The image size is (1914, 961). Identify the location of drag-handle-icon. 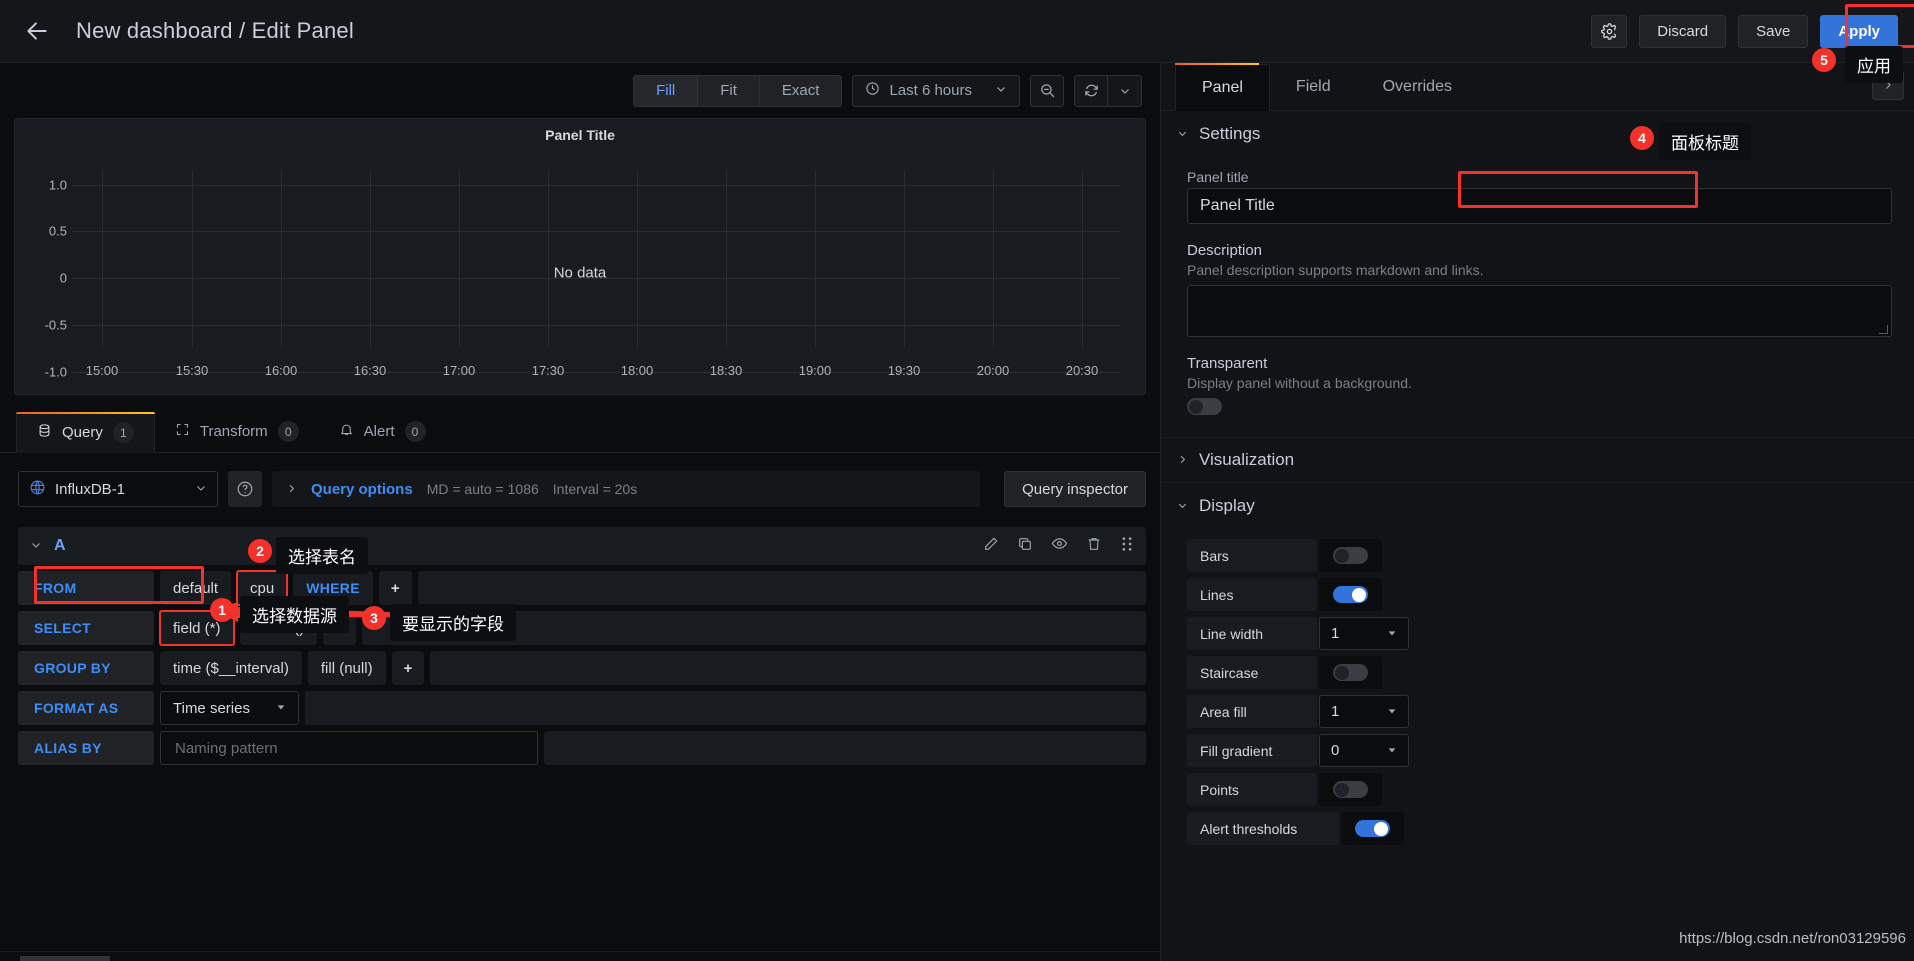
(1127, 546).